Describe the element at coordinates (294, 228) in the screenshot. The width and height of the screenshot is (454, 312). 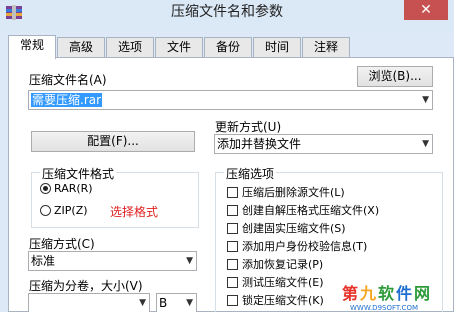
I see `checkbox-label: 创建固实压缩文件(S)` at that location.